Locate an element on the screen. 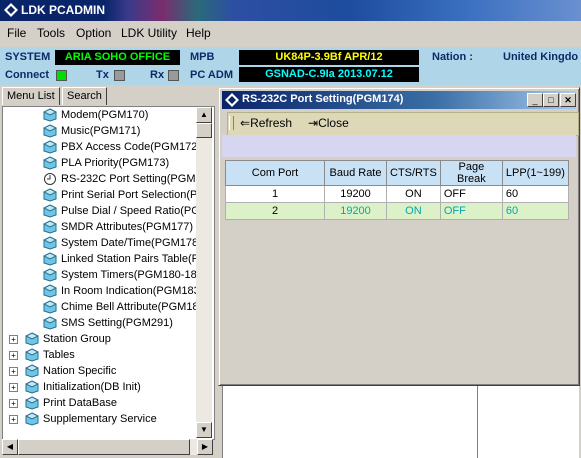 The image size is (581, 458). com-port-cell: 2 is located at coordinates (275, 211).